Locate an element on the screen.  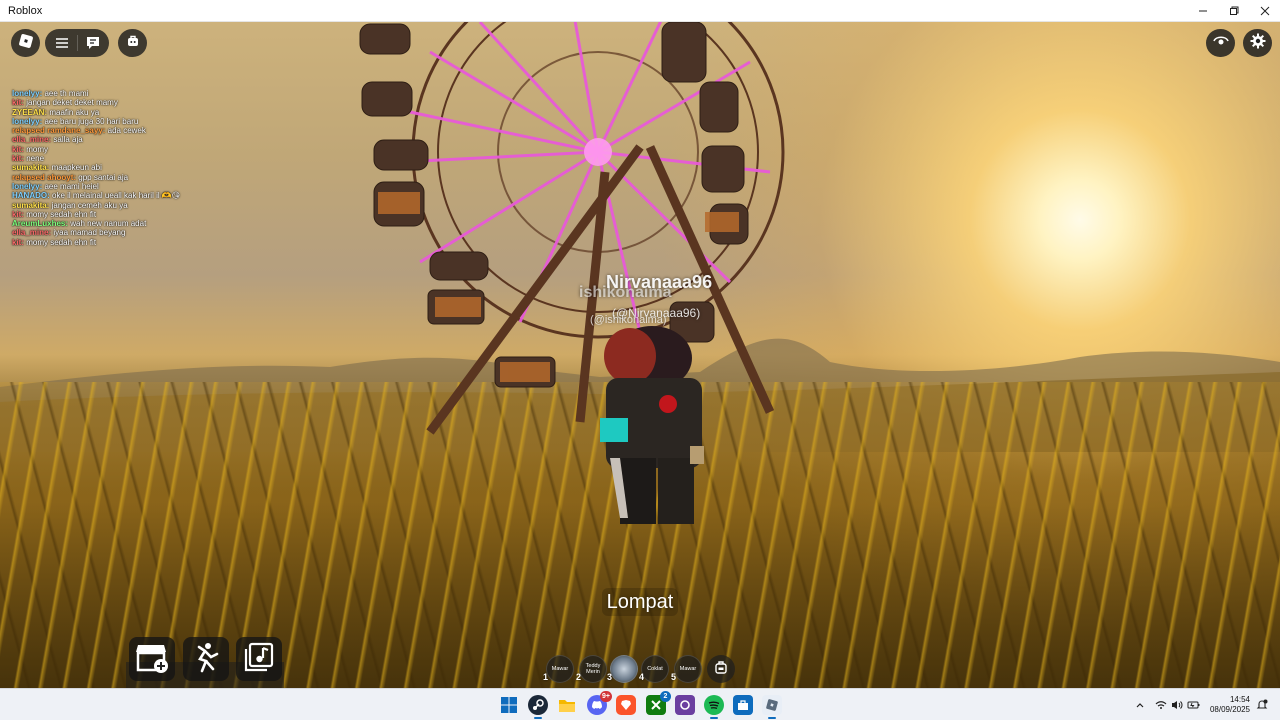
chat-icon is located at coordinates (93, 43).